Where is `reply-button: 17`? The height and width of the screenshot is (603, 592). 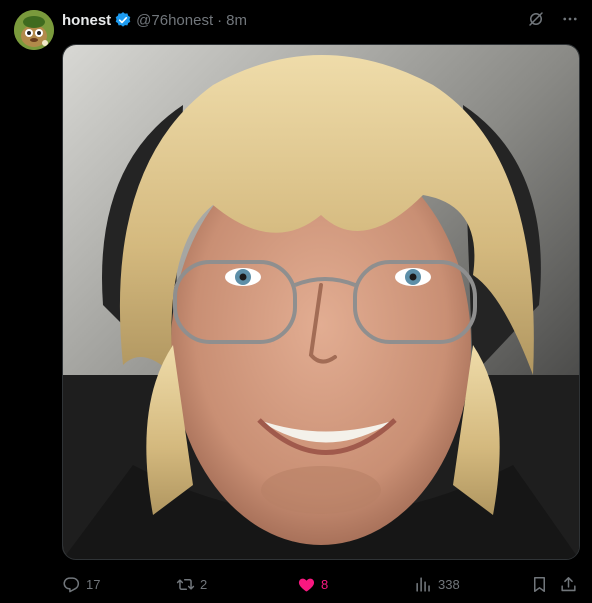 reply-button: 17 is located at coordinates (81, 584).